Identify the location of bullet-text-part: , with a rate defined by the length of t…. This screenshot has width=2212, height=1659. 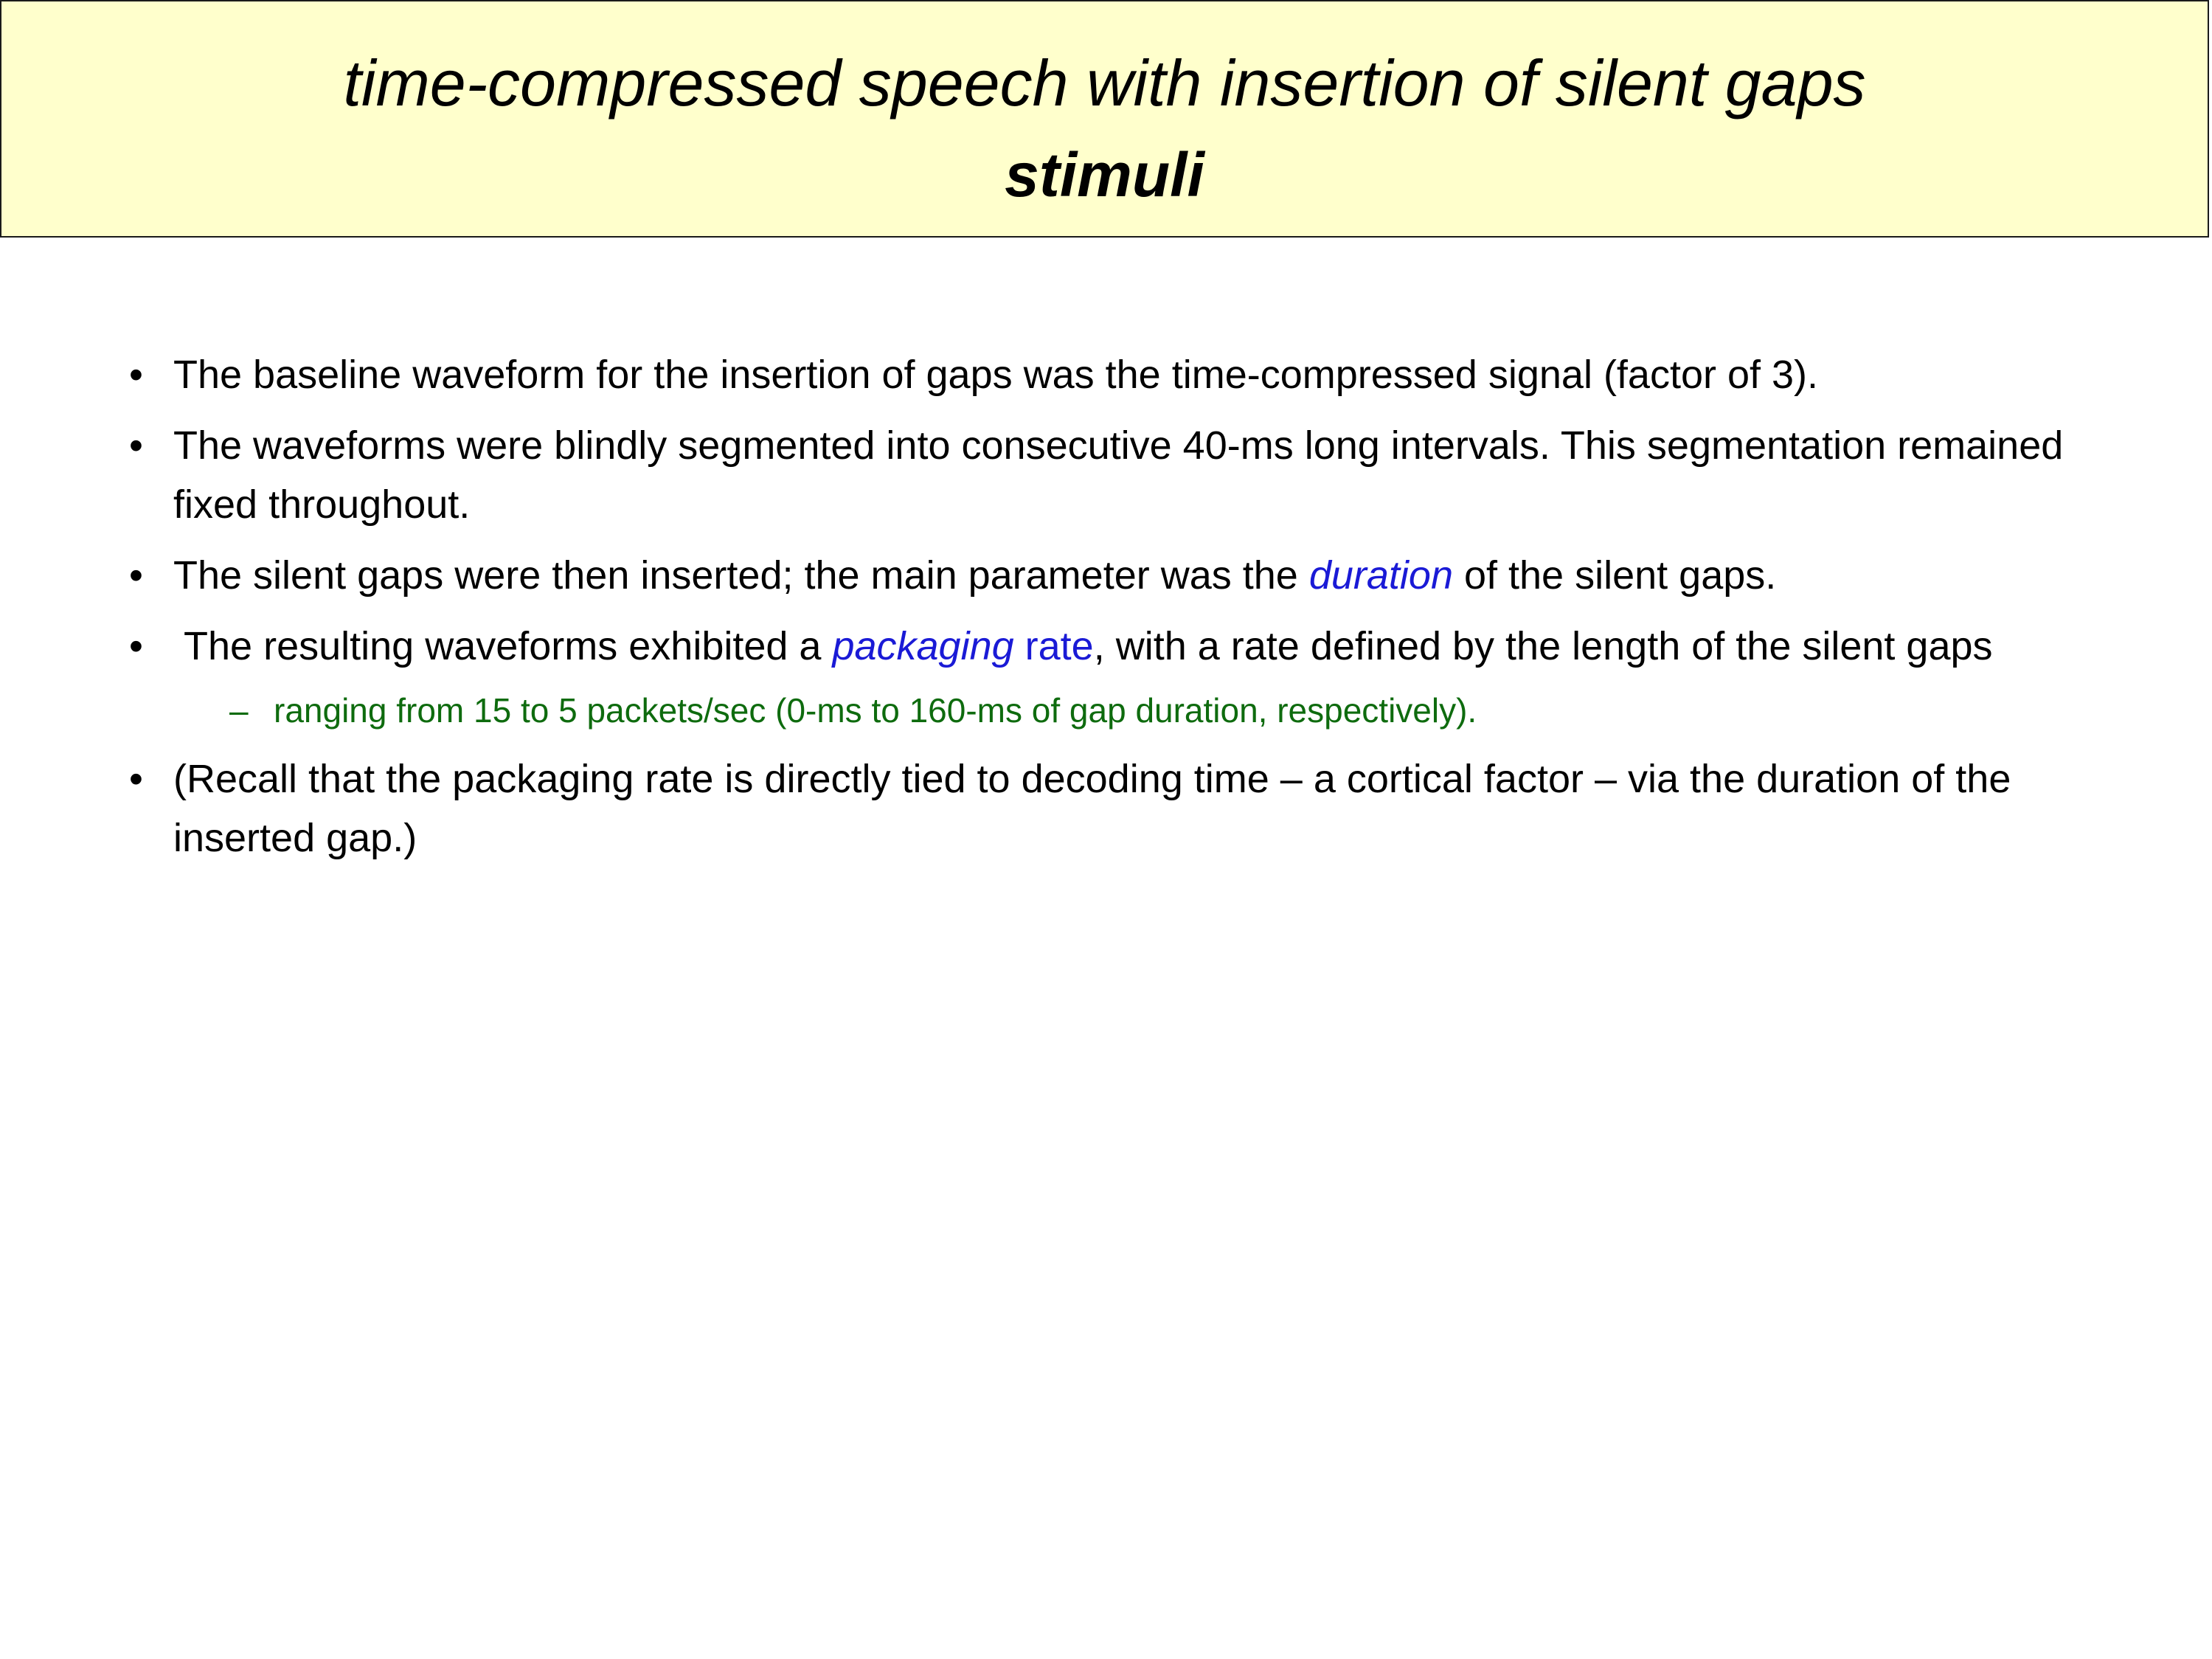
(1543, 646).